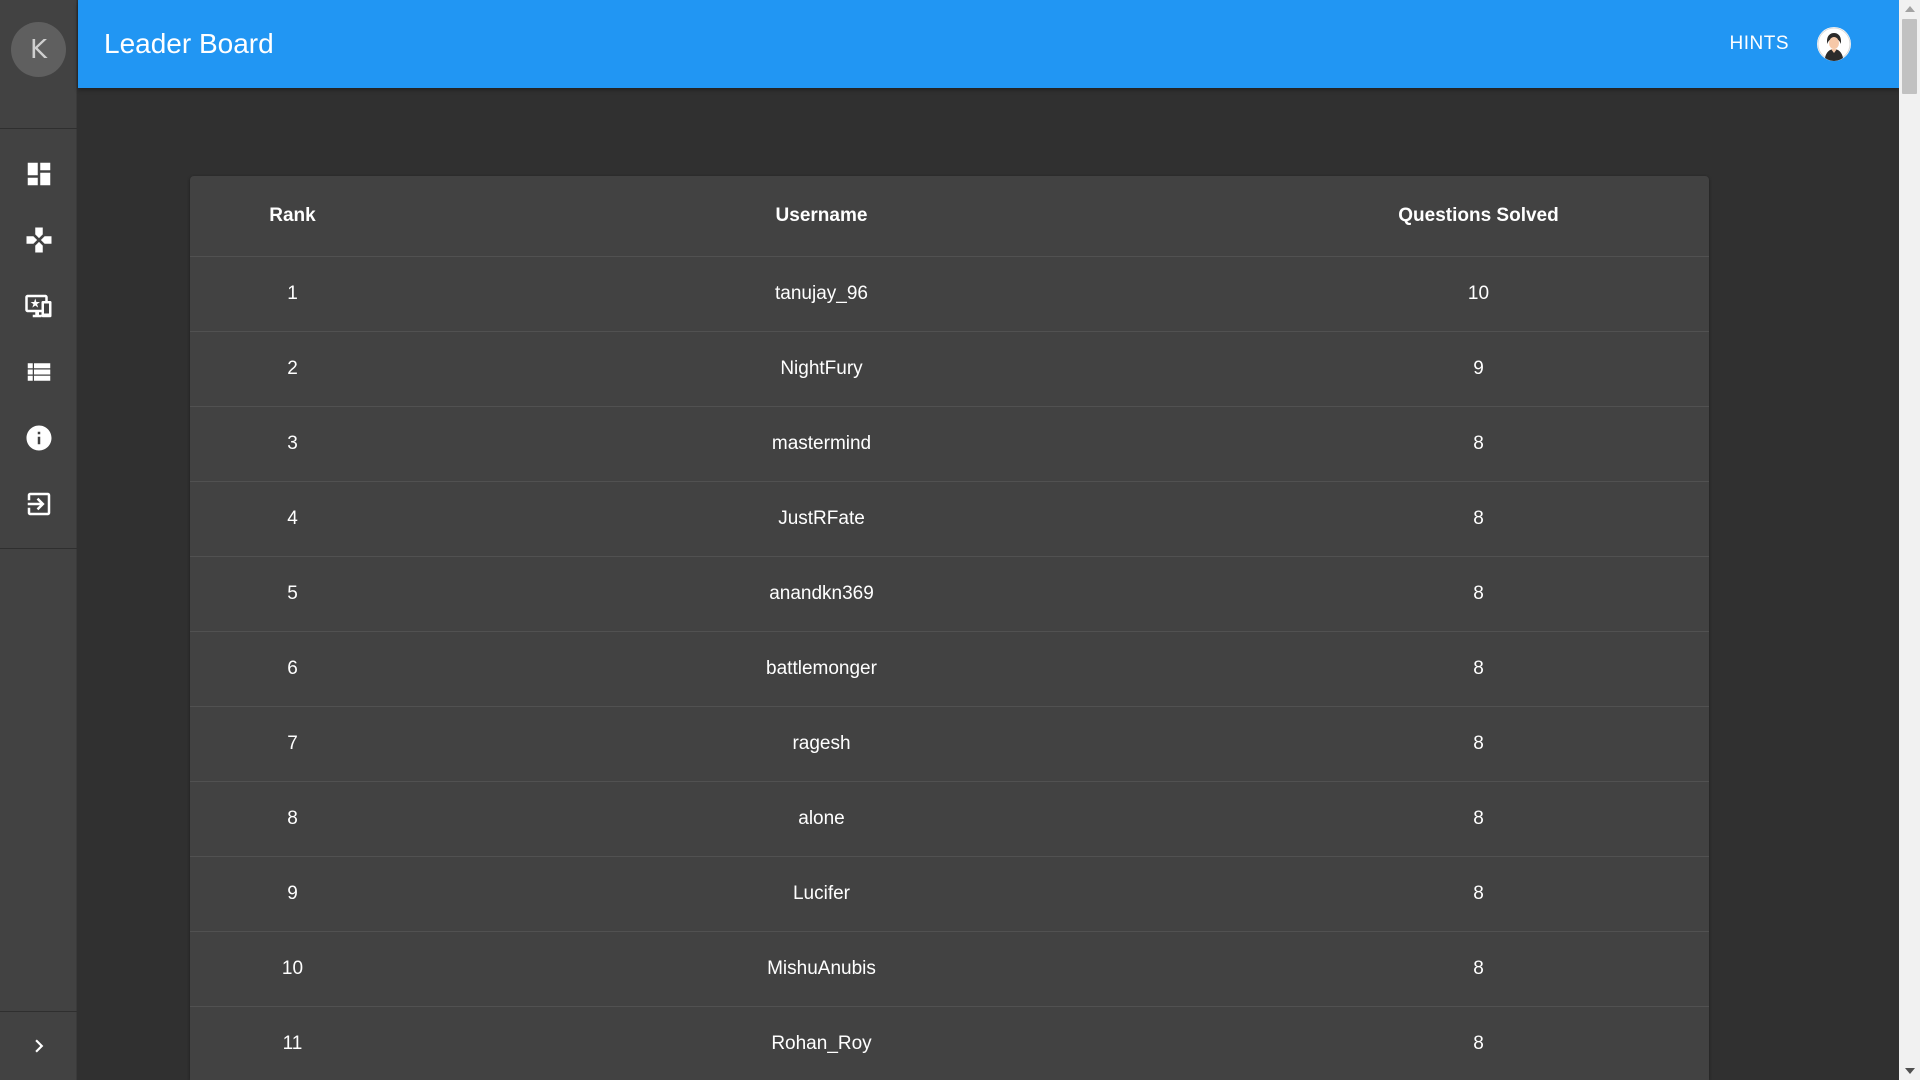 The image size is (1920, 1080). What do you see at coordinates (1909, 56) in the screenshot?
I see `scrollbar-thumb` at bounding box center [1909, 56].